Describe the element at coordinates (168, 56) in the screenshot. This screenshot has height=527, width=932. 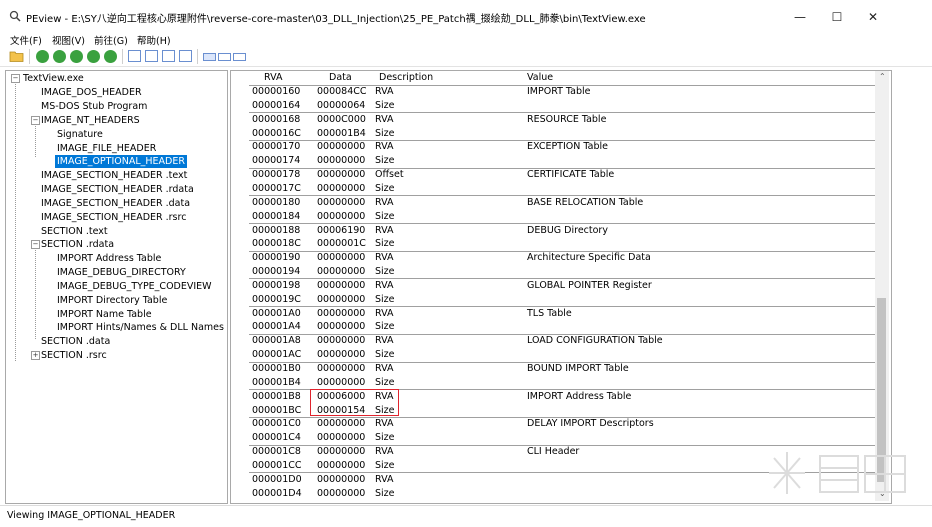
I see `view-dword-icon` at that location.